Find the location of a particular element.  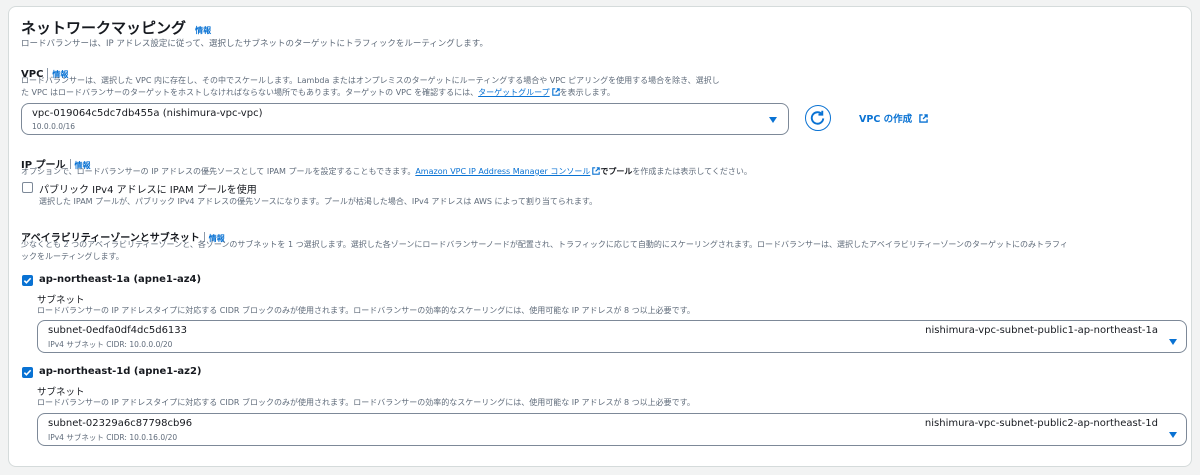

ipam-console-link: Amazon VPC IP Address Manager コンソール is located at coordinates (502, 171).